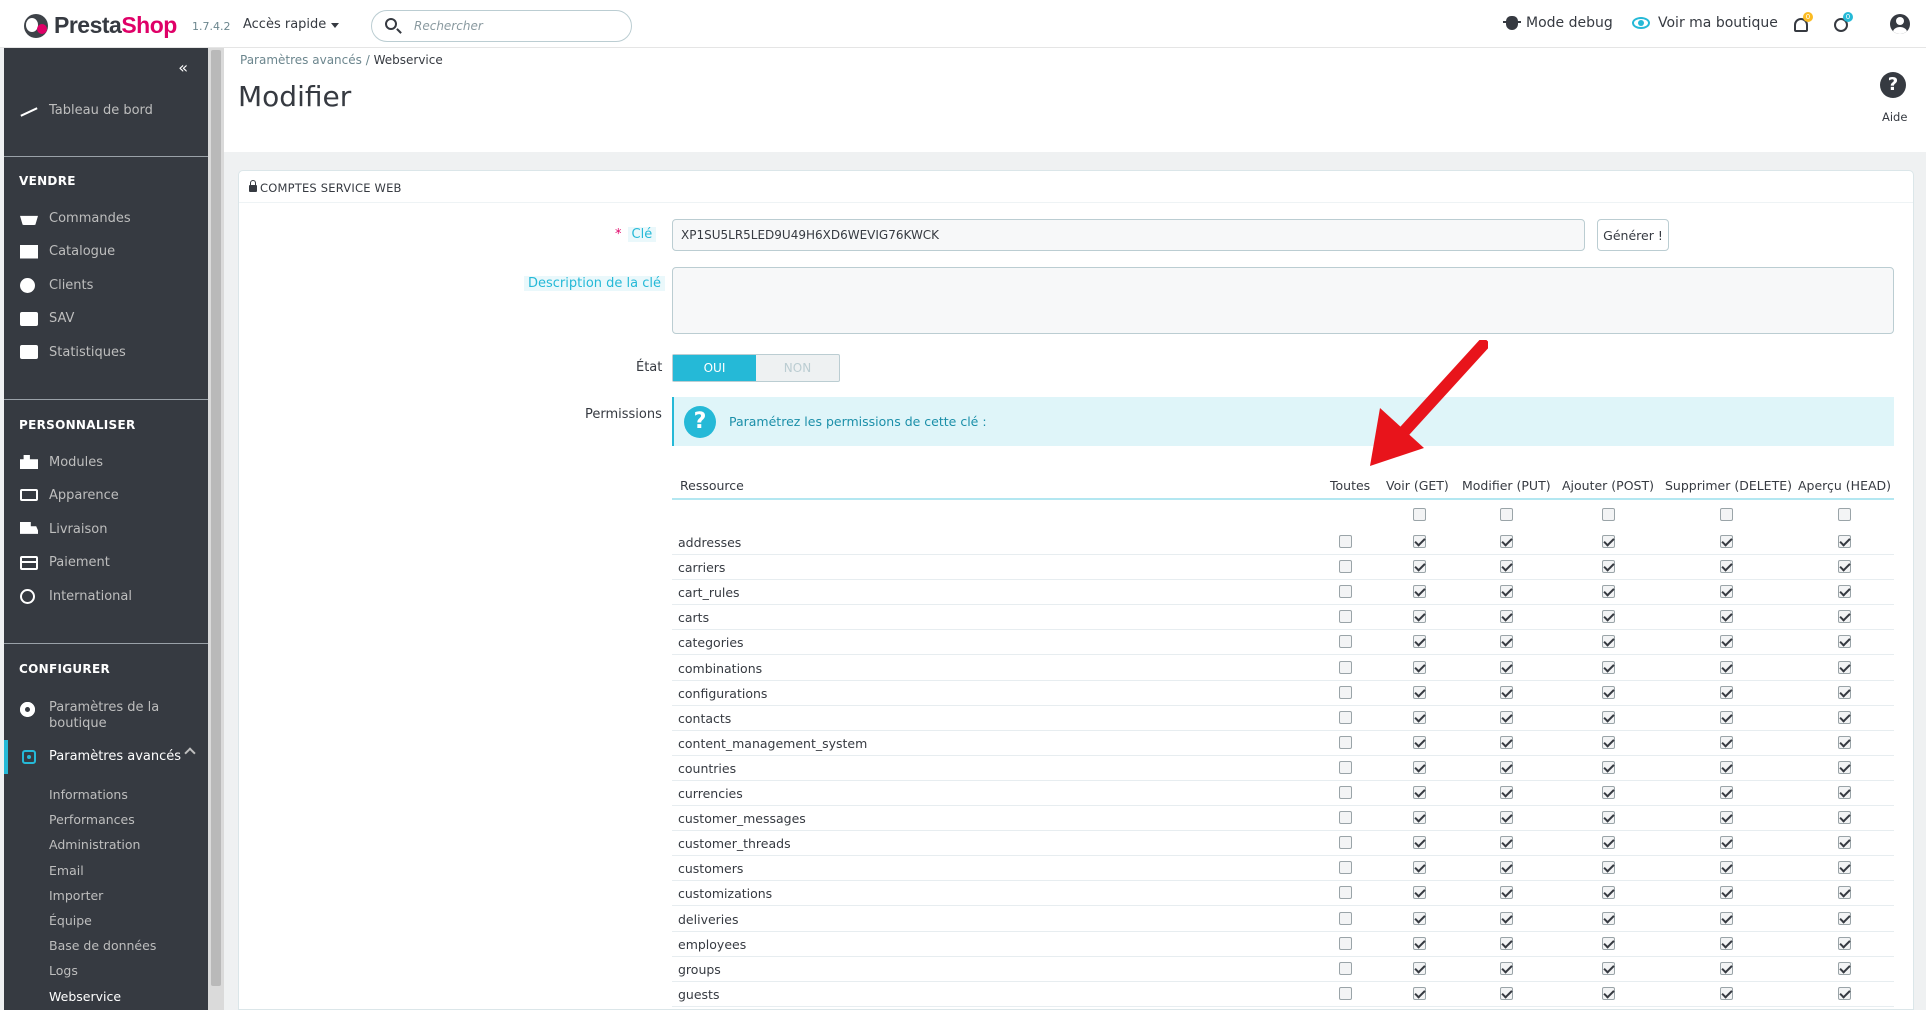 Image resolution: width=1926 pixels, height=1010 pixels. What do you see at coordinates (183, 67) in the screenshot?
I see `collapse-sidebar-icon: «` at bounding box center [183, 67].